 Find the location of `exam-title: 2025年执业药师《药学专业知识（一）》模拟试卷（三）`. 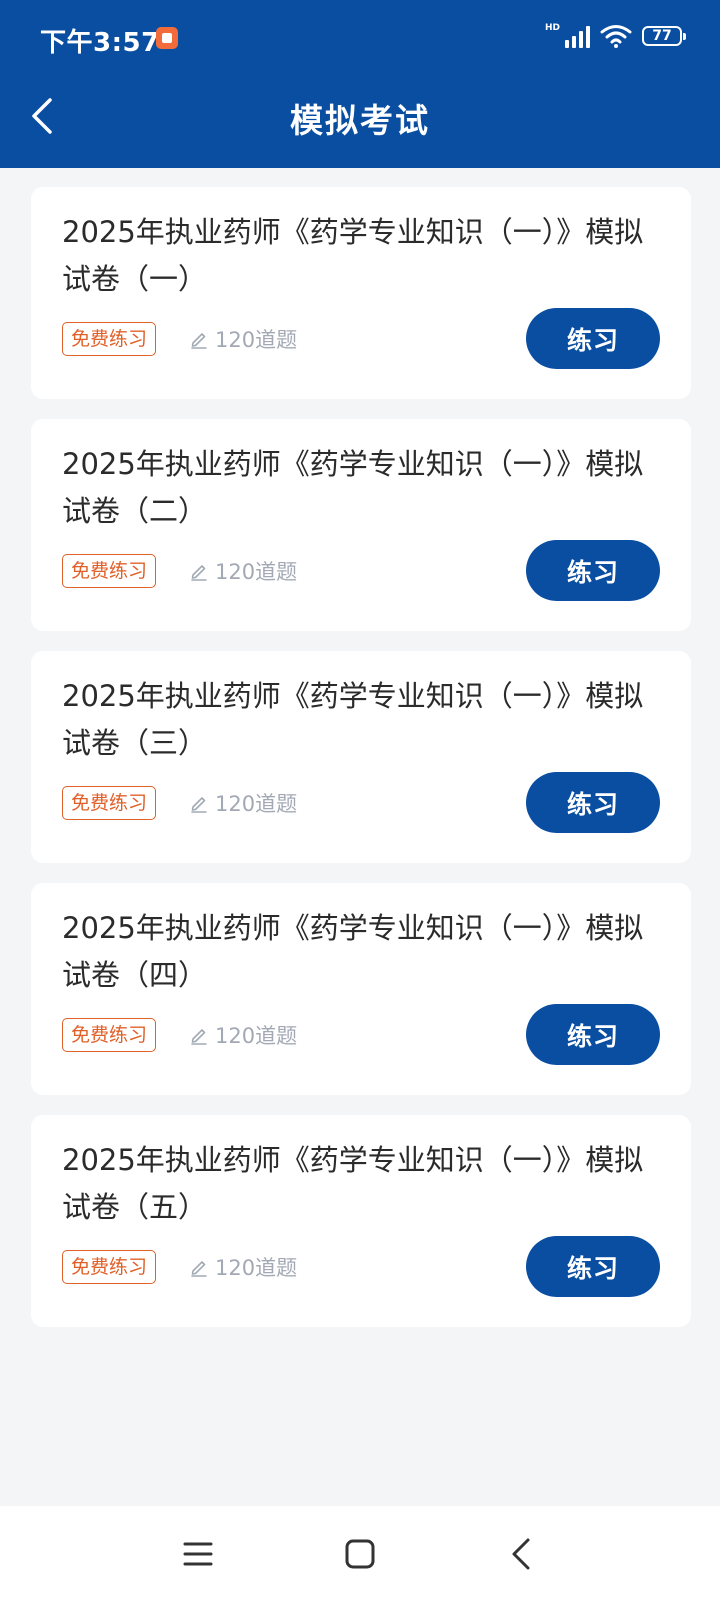

exam-title: 2025年执业药师《药学专业知识（一）》模拟试卷（三） is located at coordinates (353, 719).